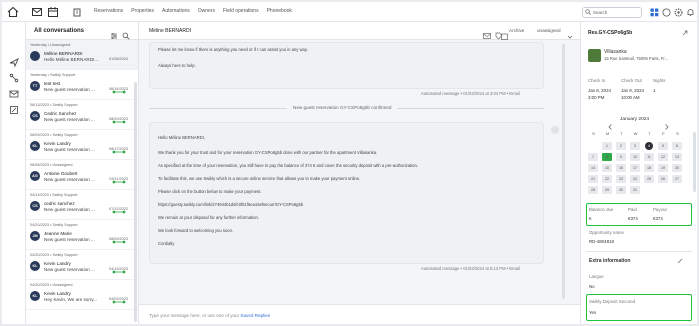  Describe the element at coordinates (677, 146) in the screenshot. I see `calendar-day: 6` at that location.